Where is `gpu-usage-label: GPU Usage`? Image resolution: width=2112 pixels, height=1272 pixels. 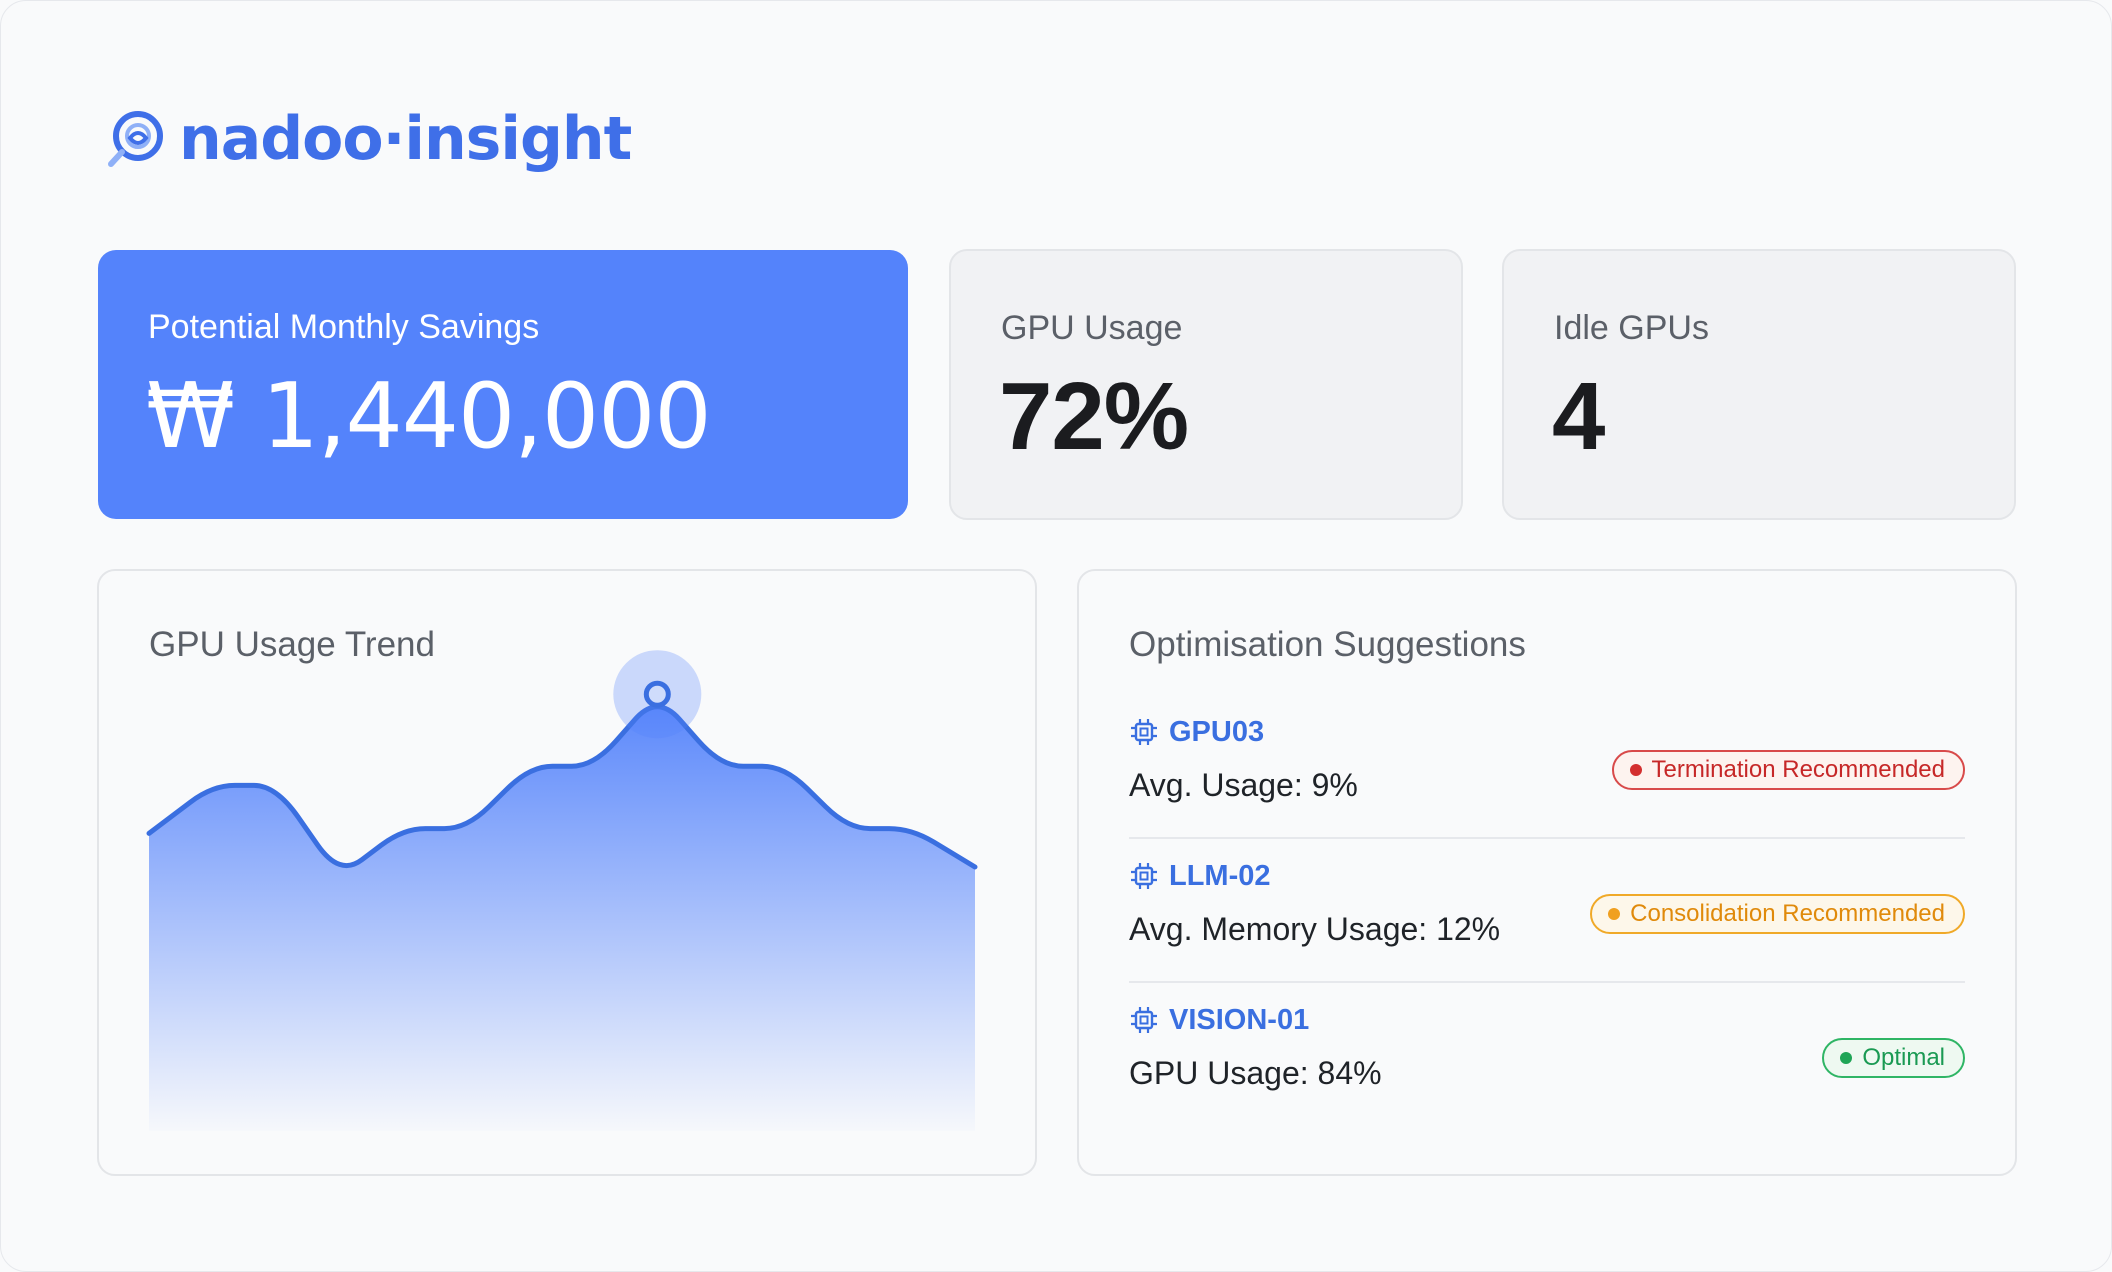 gpu-usage-label: GPU Usage is located at coordinates (1092, 328).